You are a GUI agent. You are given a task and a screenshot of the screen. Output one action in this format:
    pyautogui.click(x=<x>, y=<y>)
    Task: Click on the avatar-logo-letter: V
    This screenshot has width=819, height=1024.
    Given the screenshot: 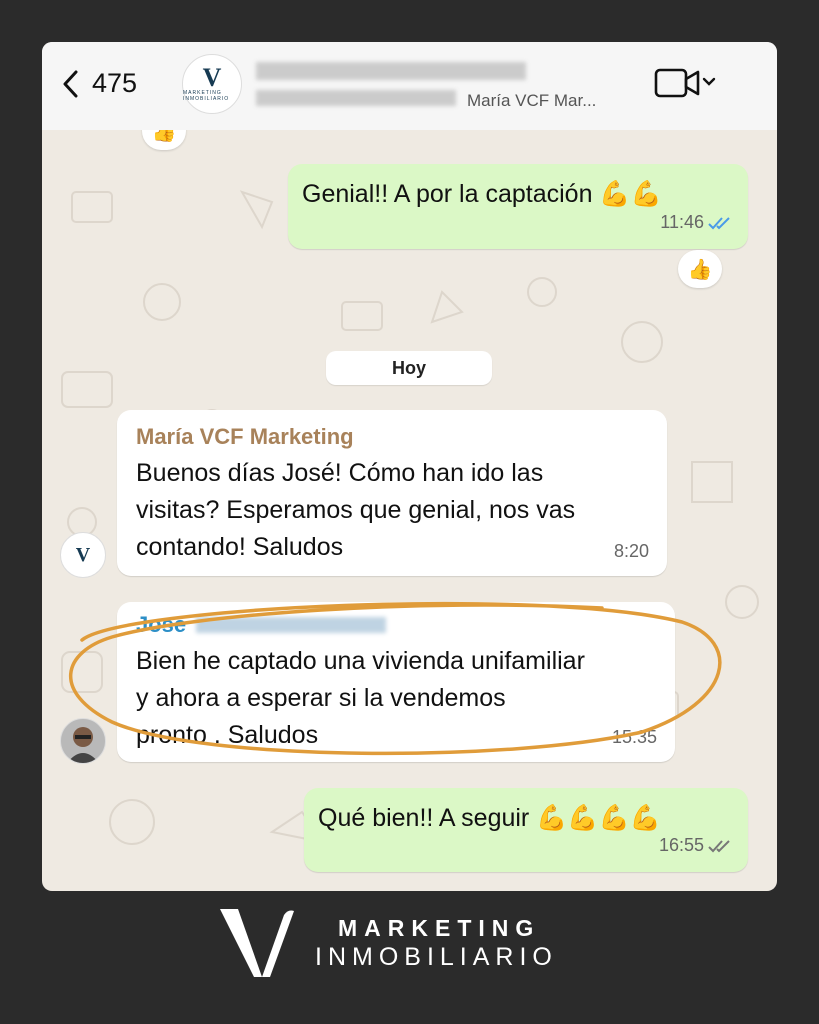 What is the action you would take?
    pyautogui.click(x=212, y=77)
    